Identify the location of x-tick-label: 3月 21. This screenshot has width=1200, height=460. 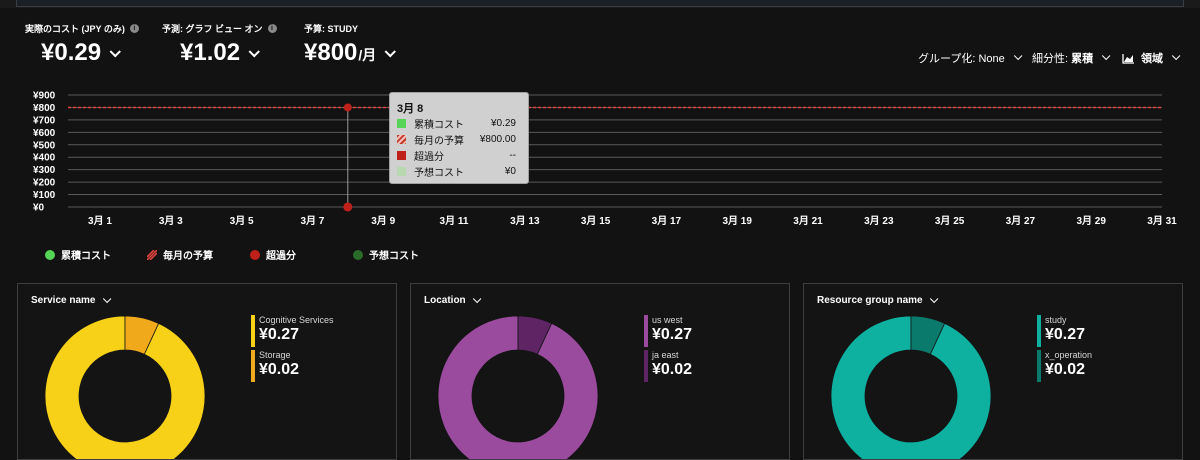
(808, 221).